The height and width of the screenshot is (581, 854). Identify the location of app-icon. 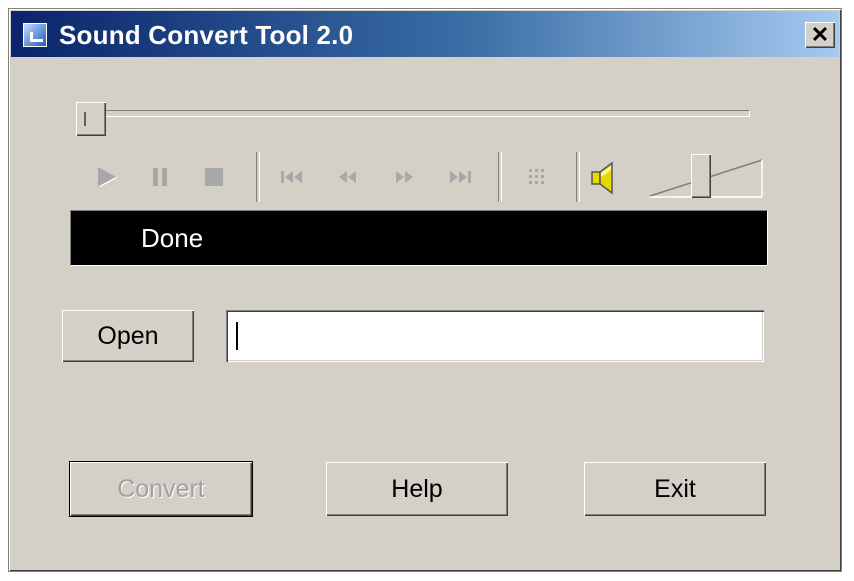
(35, 35).